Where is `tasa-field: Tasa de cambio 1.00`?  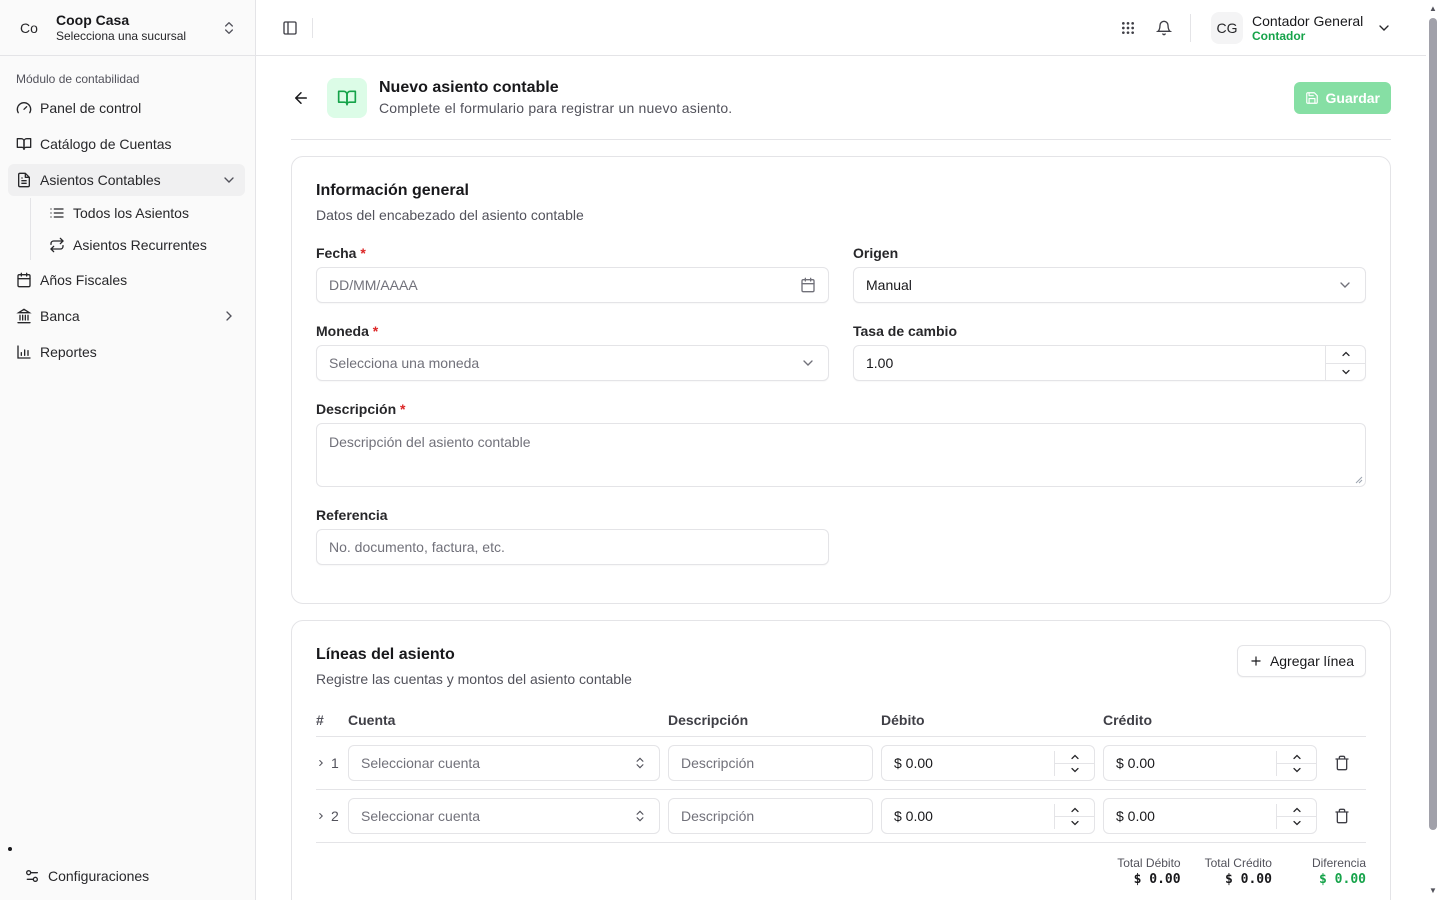
tasa-field: Tasa de cambio 1.00 is located at coordinates (1109, 352).